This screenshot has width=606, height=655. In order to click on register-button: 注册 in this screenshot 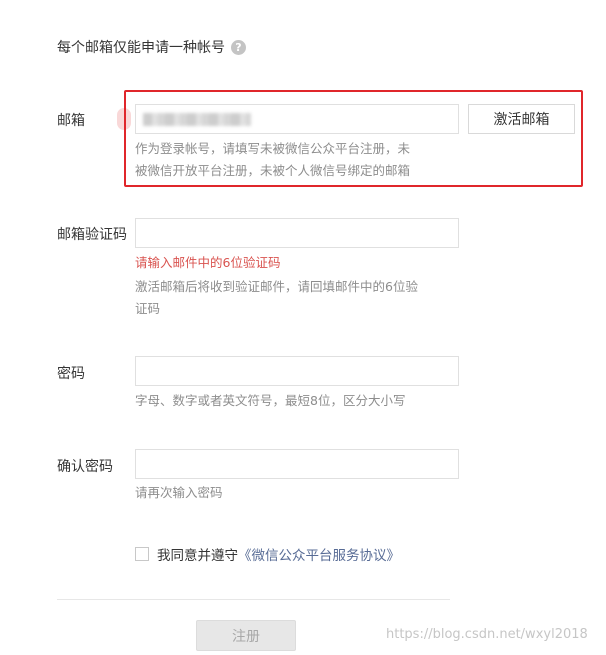, I will do `click(246, 635)`.